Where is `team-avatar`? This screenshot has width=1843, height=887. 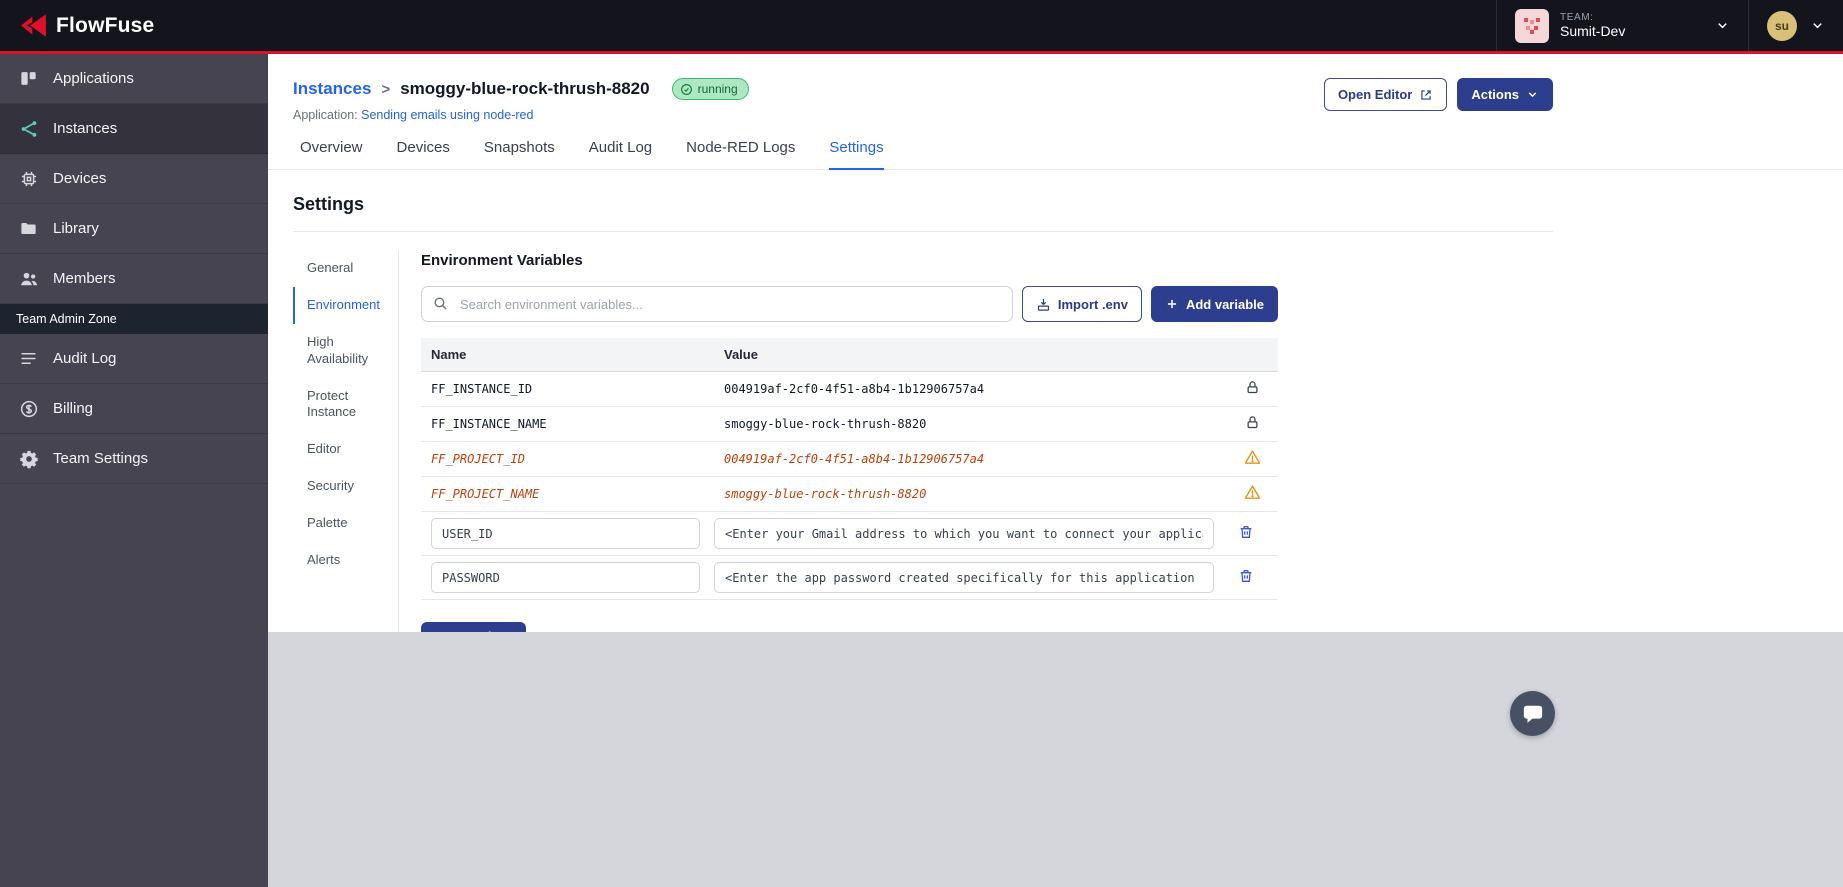
team-avatar is located at coordinates (1532, 25).